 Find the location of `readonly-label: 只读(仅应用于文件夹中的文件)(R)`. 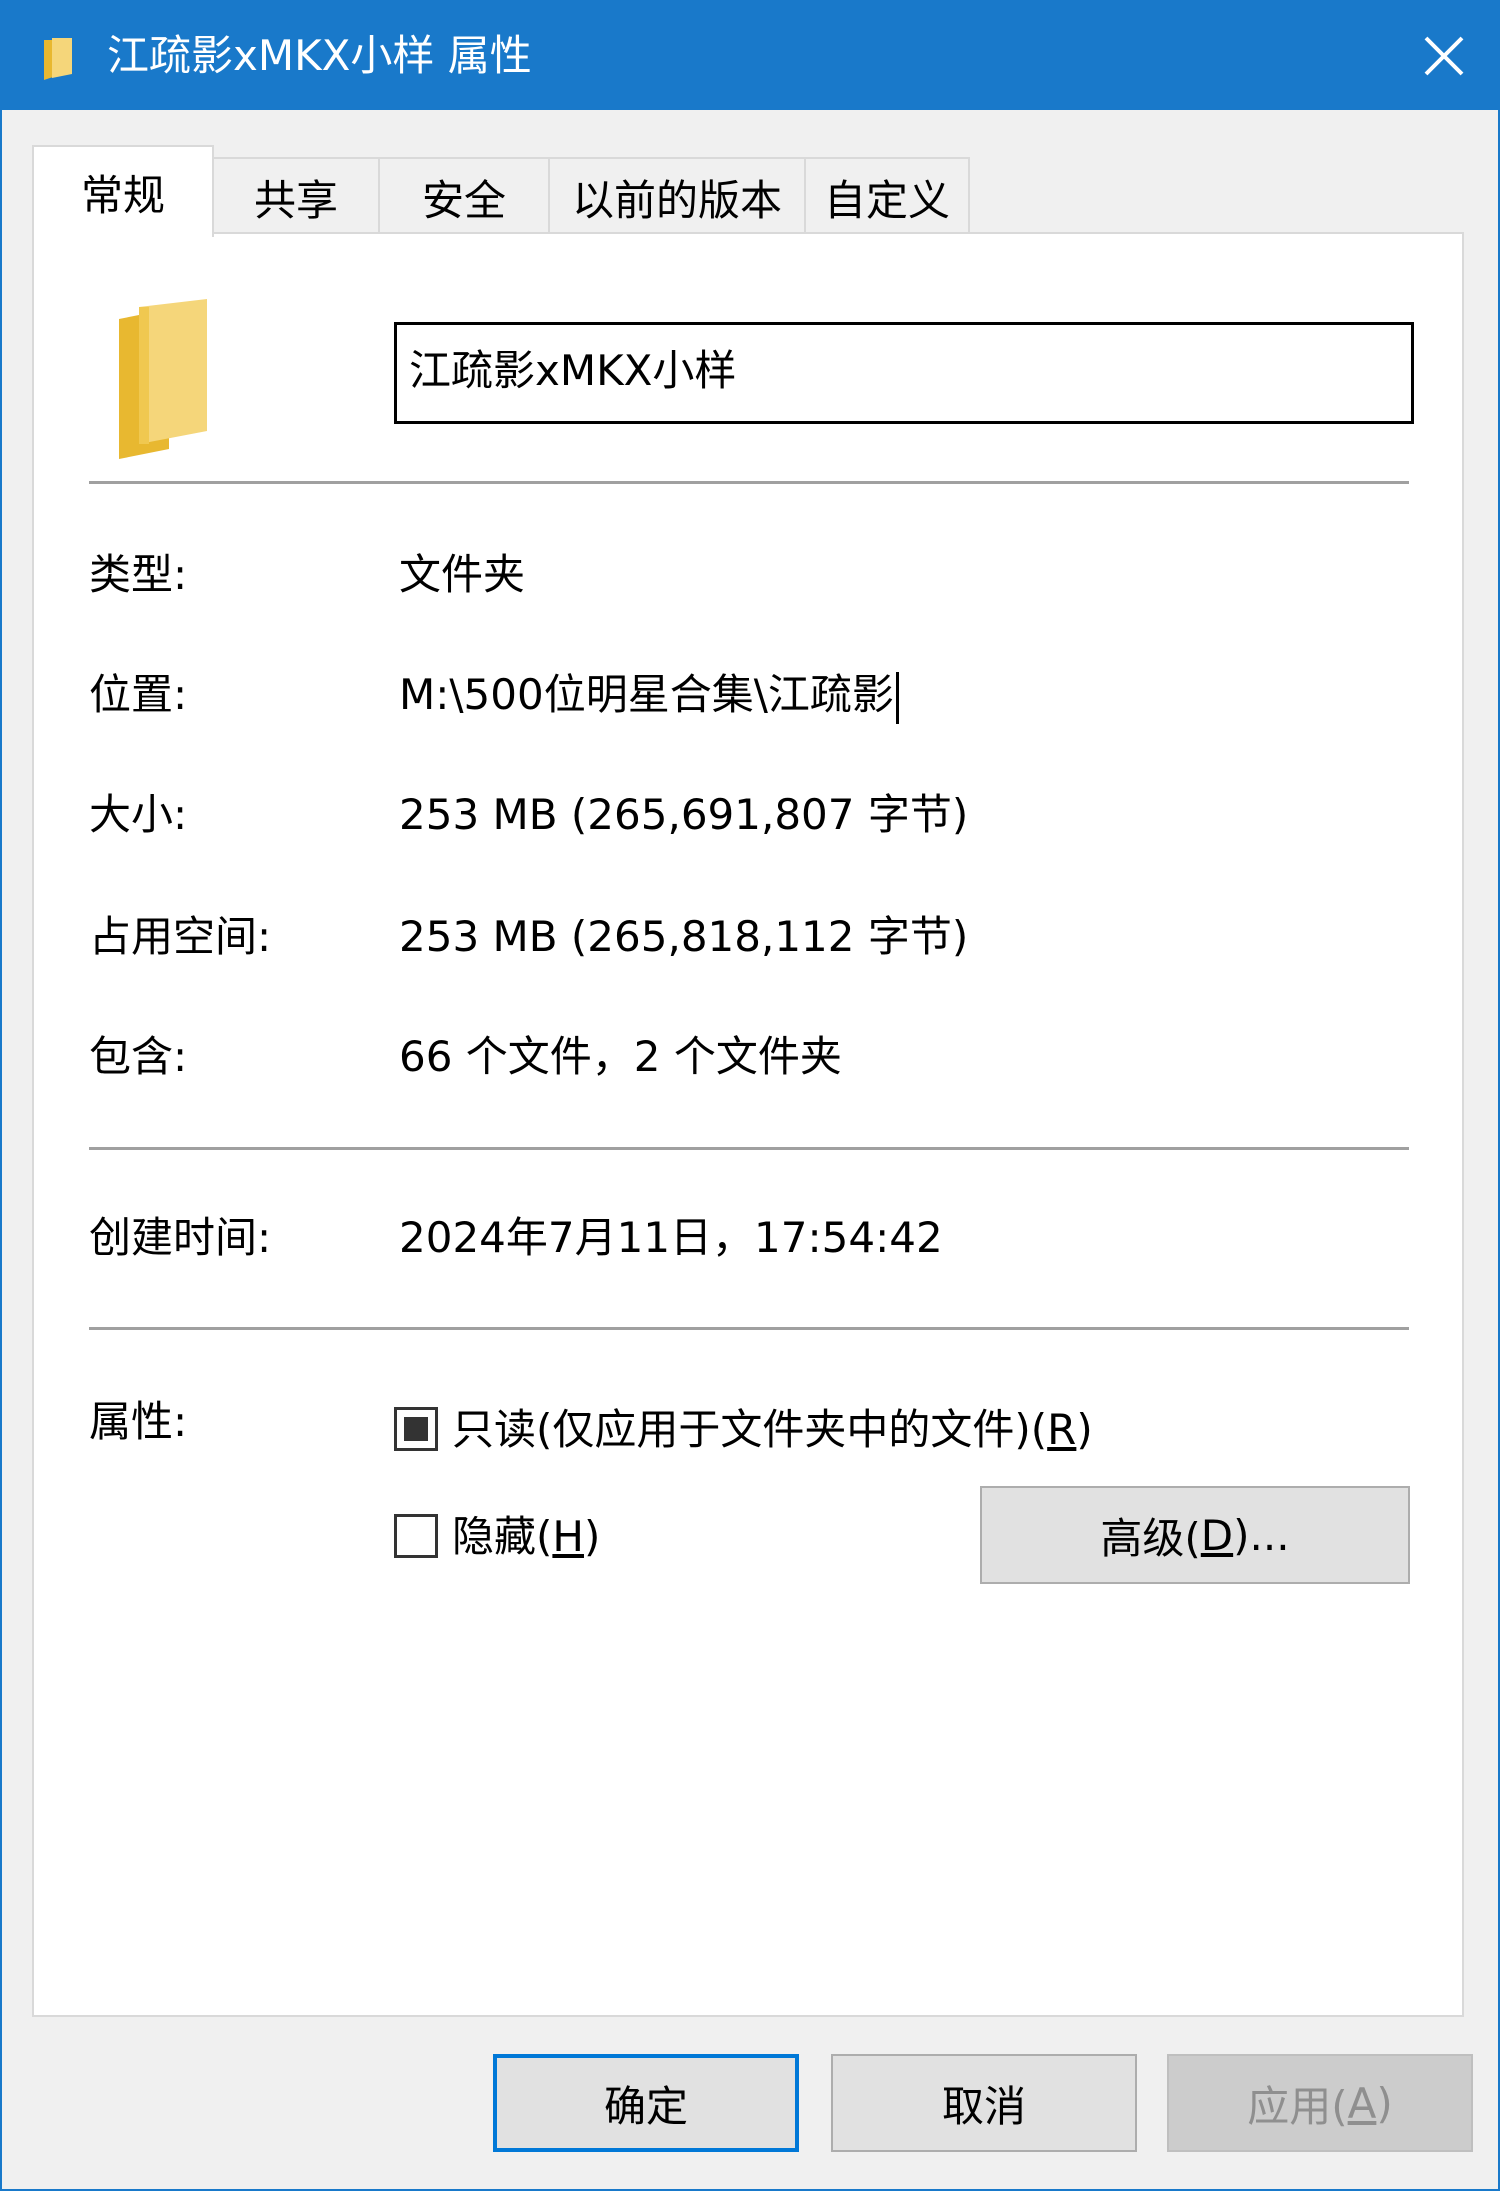

readonly-label: 只读(仅应用于文件夹中的文件)(R) is located at coordinates (772, 1430).